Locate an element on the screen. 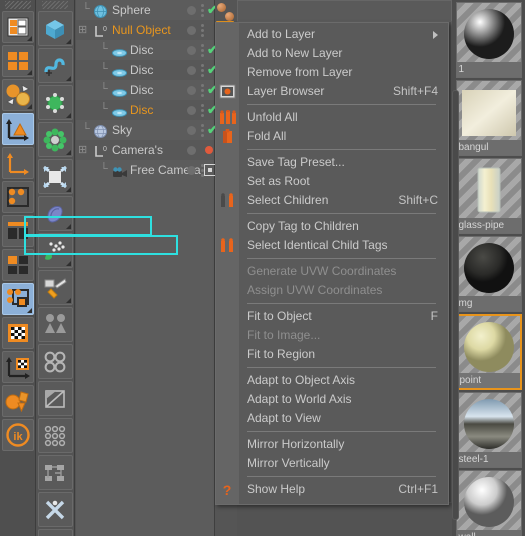 Image resolution: width=525 pixels, height=536 pixels. menu-item: Fit to Object F is located at coordinates (332, 316).